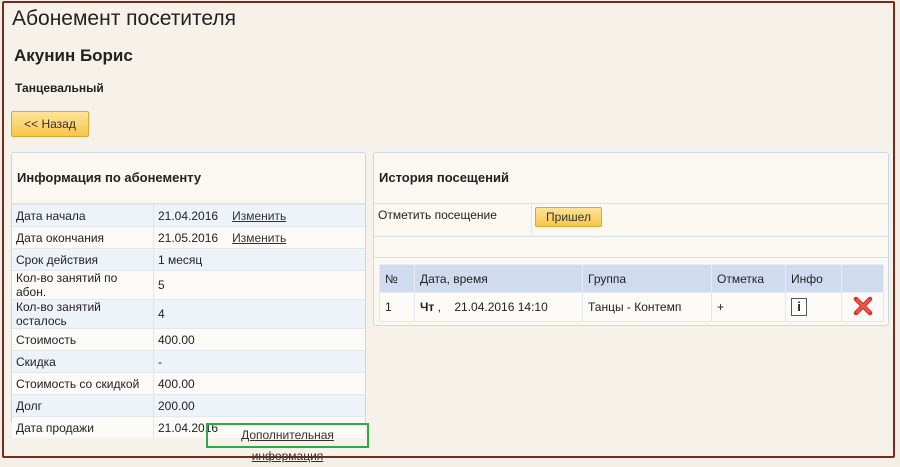 The image size is (900, 467). What do you see at coordinates (397, 278) in the screenshot?
I see `column-header-number: №` at bounding box center [397, 278].